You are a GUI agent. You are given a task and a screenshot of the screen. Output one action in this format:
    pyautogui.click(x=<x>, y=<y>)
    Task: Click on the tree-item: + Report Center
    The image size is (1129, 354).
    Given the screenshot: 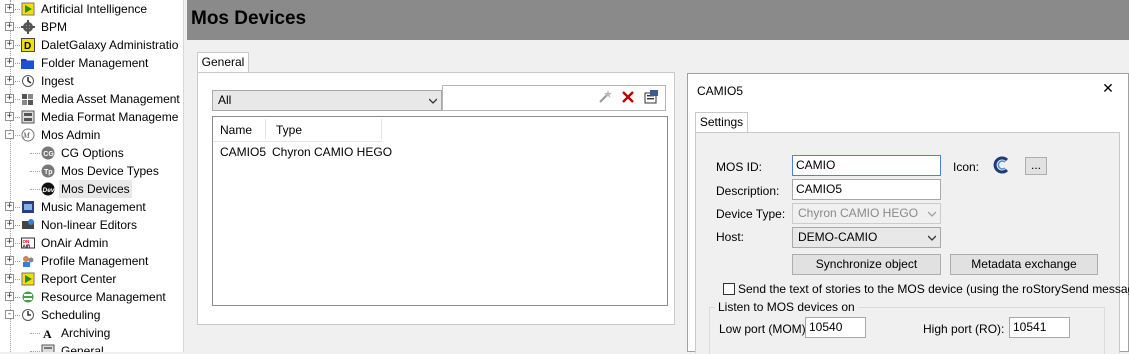 What is the action you would take?
    pyautogui.click(x=91, y=279)
    